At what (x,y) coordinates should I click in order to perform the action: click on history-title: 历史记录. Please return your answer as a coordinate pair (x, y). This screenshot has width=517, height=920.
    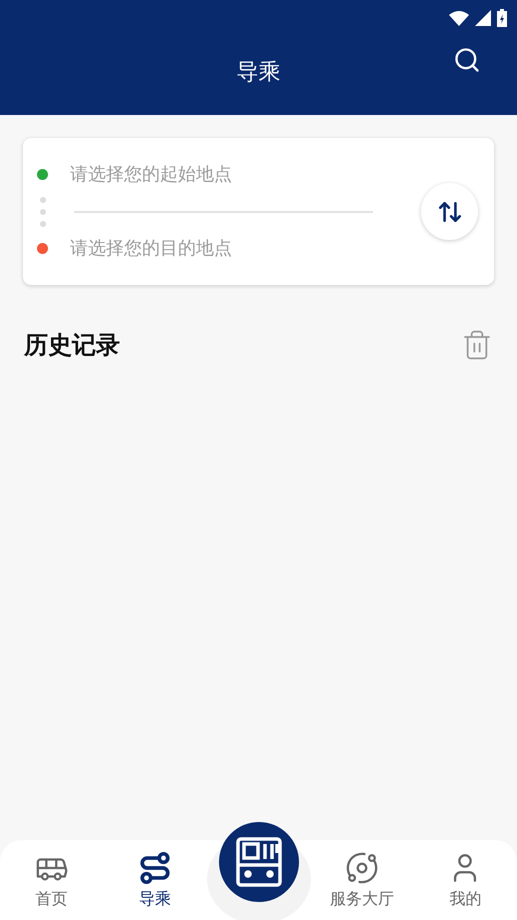
    Looking at the image, I should click on (72, 345).